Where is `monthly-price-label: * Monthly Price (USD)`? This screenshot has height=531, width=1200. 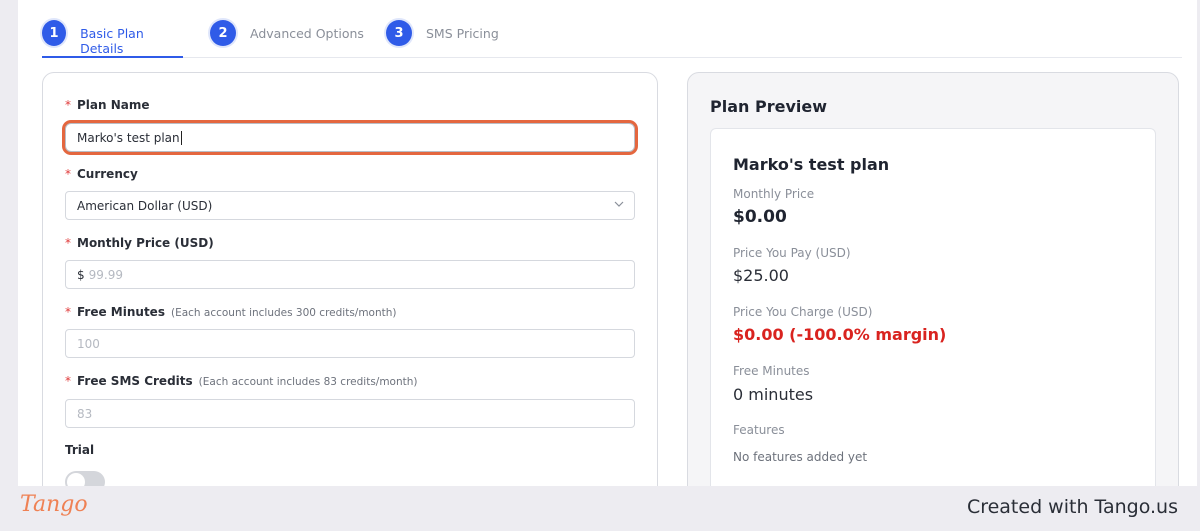
monthly-price-label: * Monthly Price (USD) is located at coordinates (139, 243).